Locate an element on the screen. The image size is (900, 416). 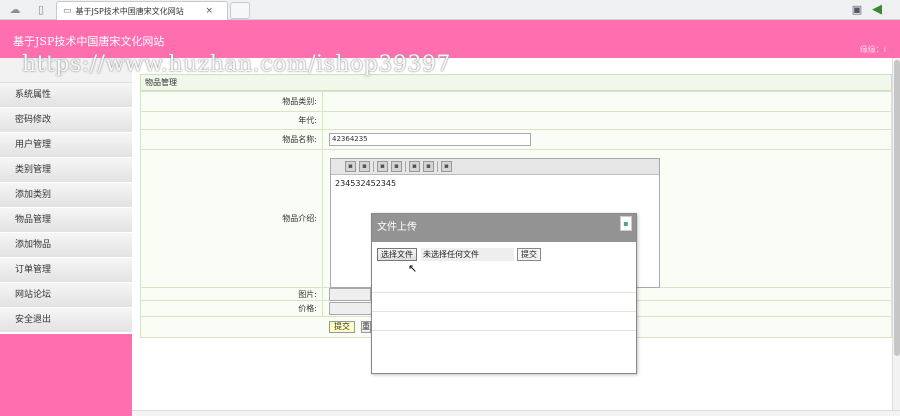
breadcrumb: 物品管理 is located at coordinates (516, 82).